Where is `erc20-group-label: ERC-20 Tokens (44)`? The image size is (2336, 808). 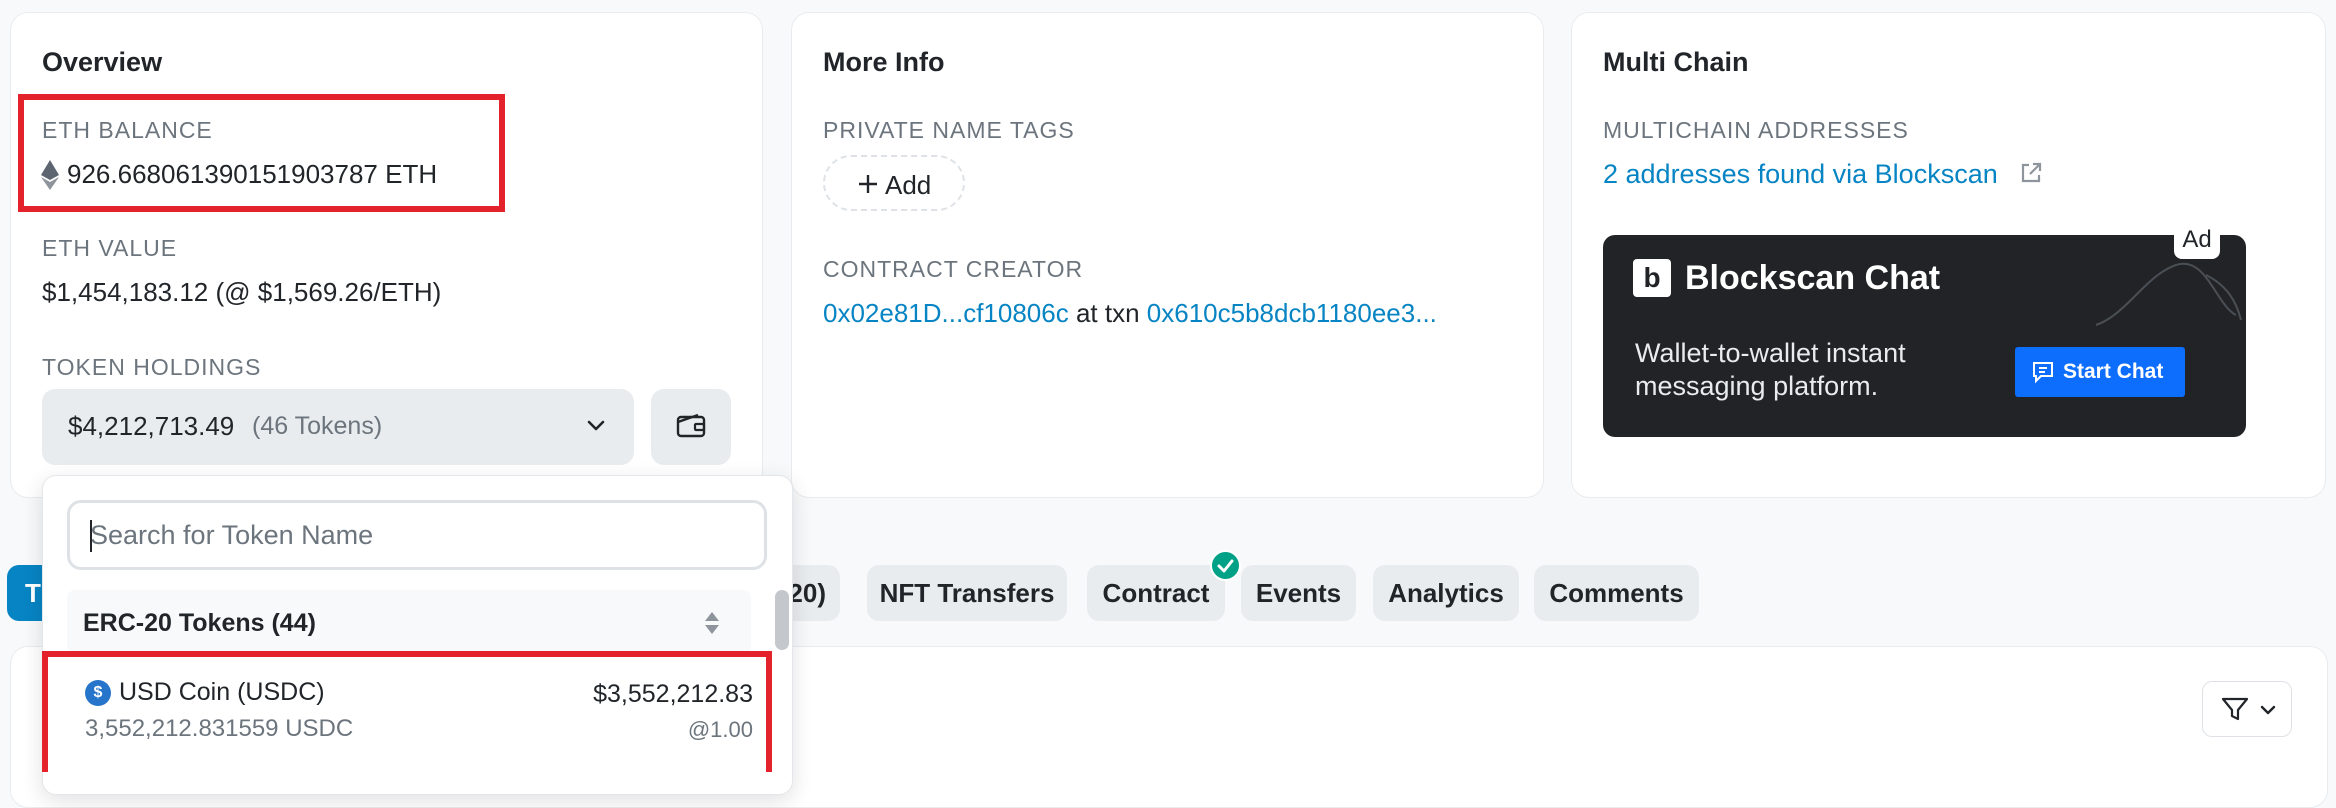 erc20-group-label: ERC-20 Tokens (44) is located at coordinates (199, 623).